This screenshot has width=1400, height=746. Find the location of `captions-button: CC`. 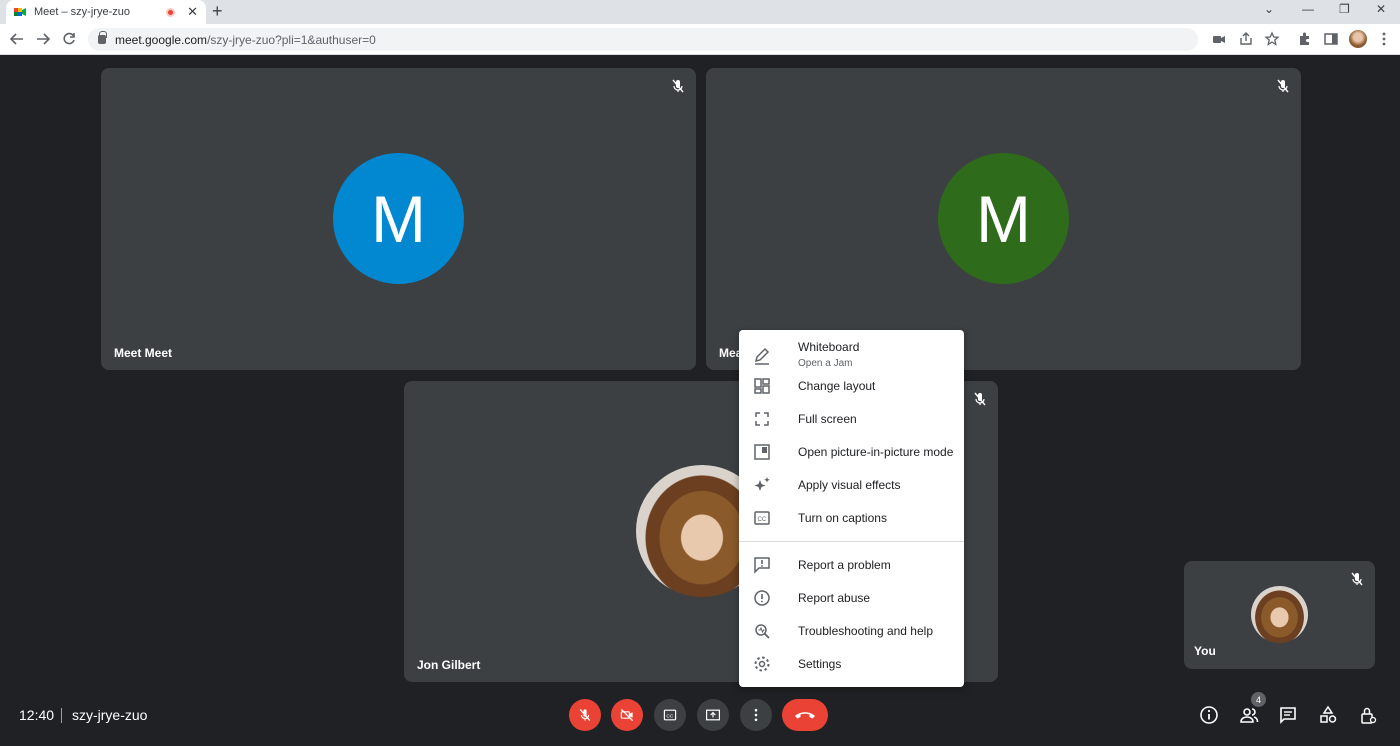

captions-button: CC is located at coordinates (670, 715).